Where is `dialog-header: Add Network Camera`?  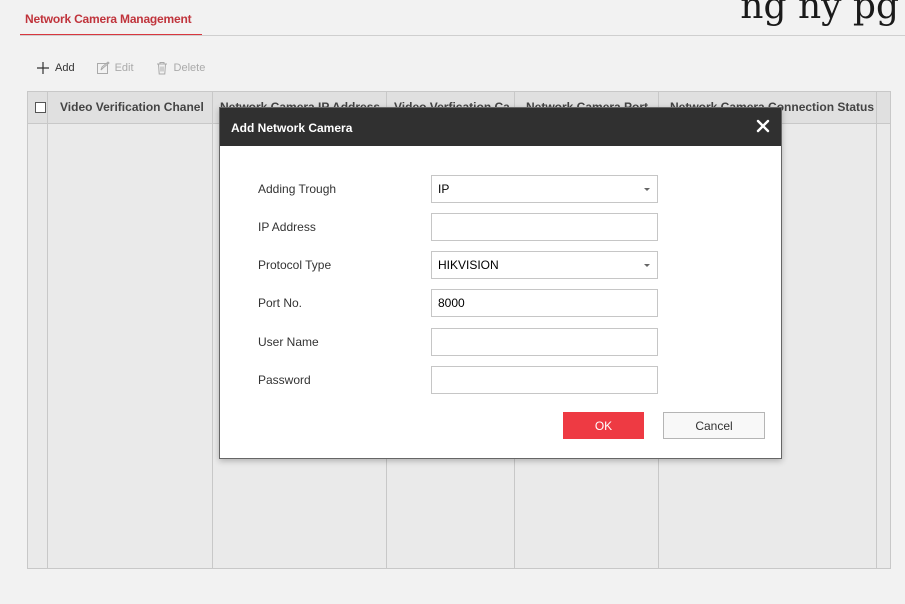
dialog-header: Add Network Camera is located at coordinates (500, 127).